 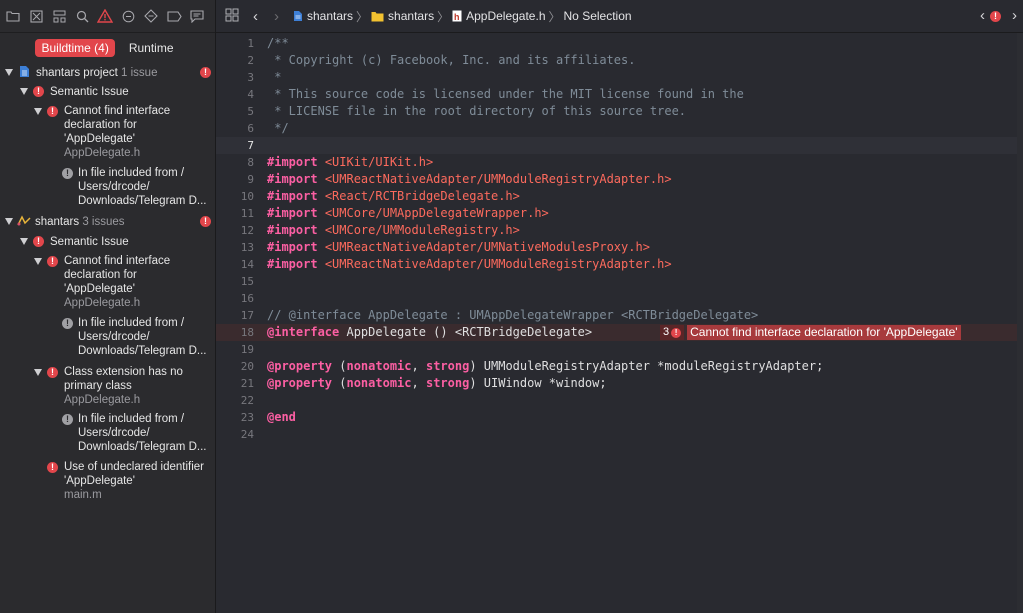 What do you see at coordinates (174, 16) in the screenshot?
I see `breakpoint-icon` at bounding box center [174, 16].